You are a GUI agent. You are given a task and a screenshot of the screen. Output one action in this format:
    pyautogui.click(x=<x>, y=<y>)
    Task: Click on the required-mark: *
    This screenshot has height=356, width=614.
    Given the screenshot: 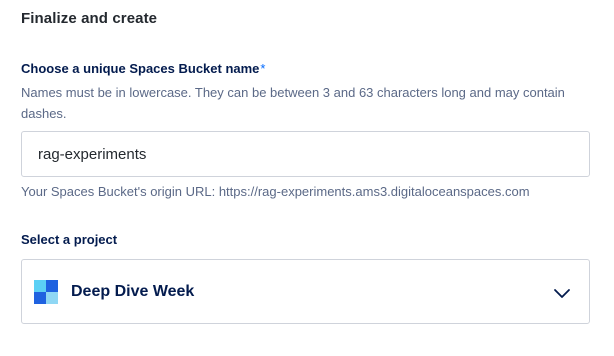 What is the action you would take?
    pyautogui.click(x=263, y=68)
    